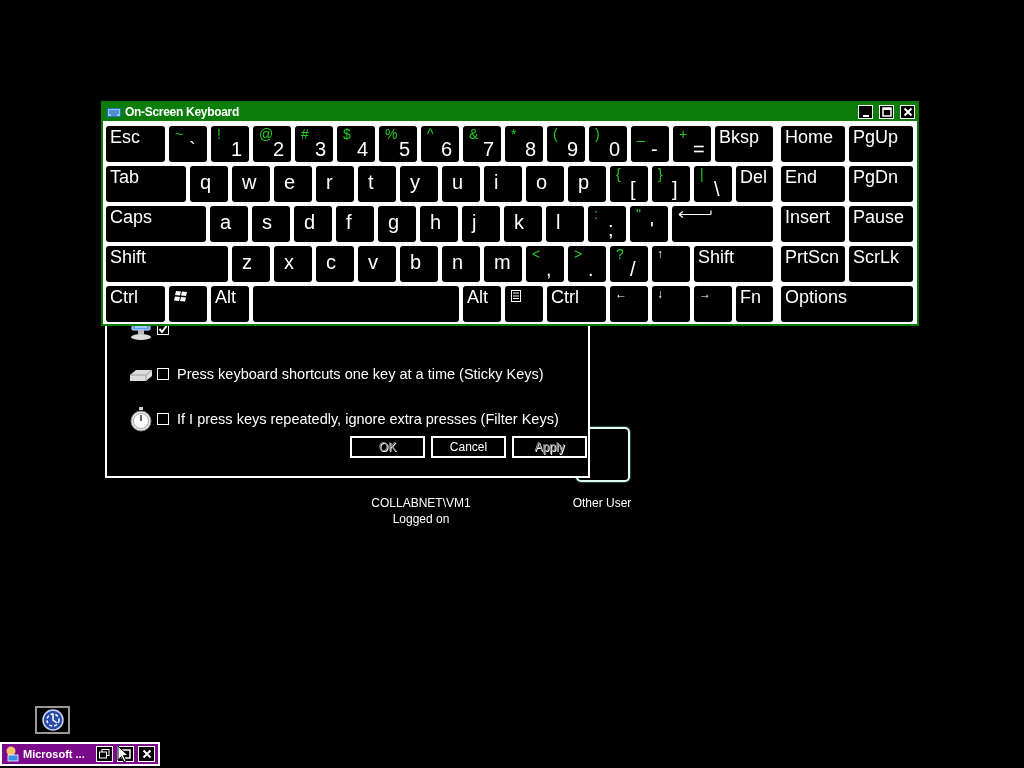 This screenshot has width=1024, height=768. What do you see at coordinates (355, 224) in the screenshot?
I see `keyboard-key: f` at bounding box center [355, 224].